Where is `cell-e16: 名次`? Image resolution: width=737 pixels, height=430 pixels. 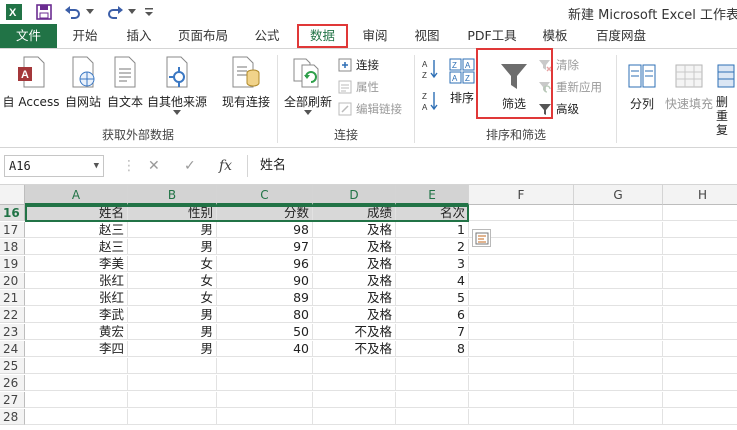 cell-e16: 名次 is located at coordinates (432, 213).